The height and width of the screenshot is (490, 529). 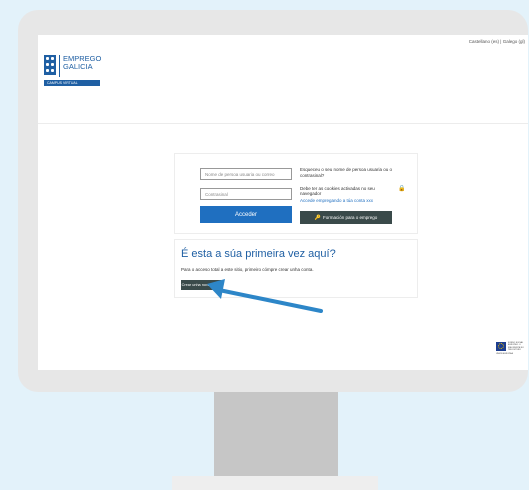 I want to click on arrow-head, so click(x=216, y=289).